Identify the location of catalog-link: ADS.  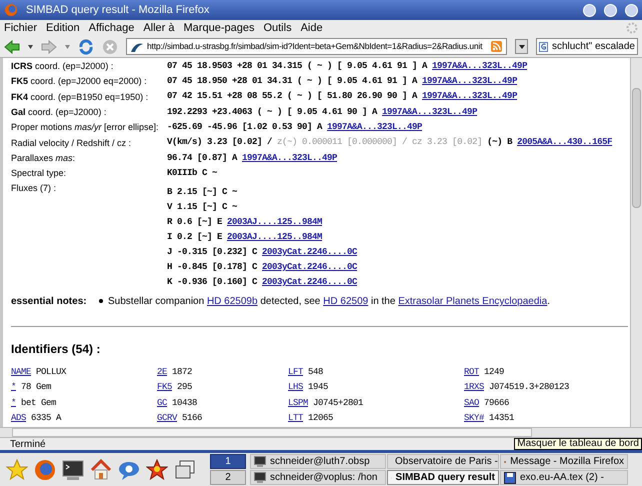
(18, 419).